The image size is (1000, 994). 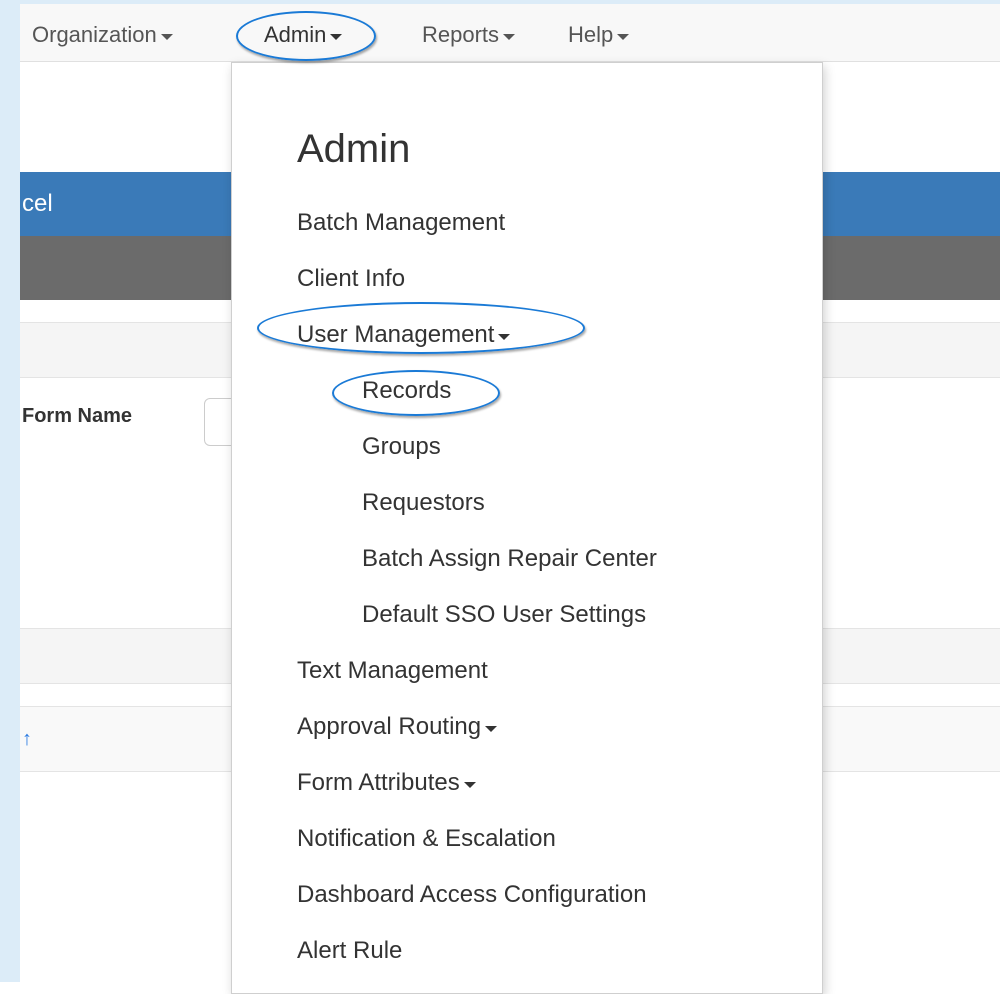 I want to click on left-edge-strip, so click(x=10, y=491).